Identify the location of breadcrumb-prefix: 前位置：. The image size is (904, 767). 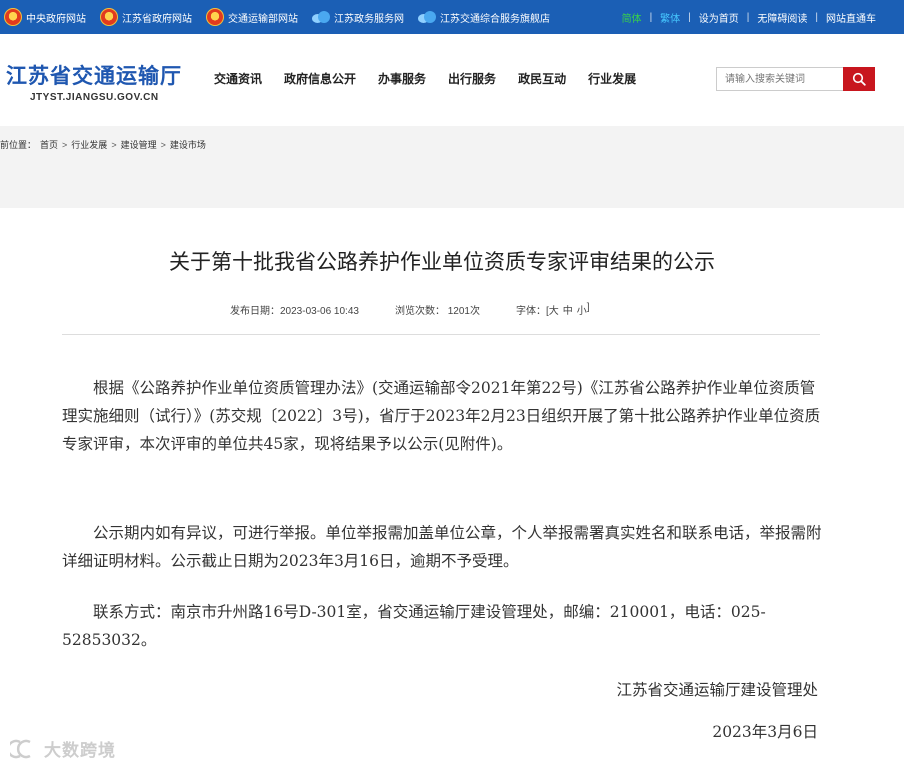
(18, 145).